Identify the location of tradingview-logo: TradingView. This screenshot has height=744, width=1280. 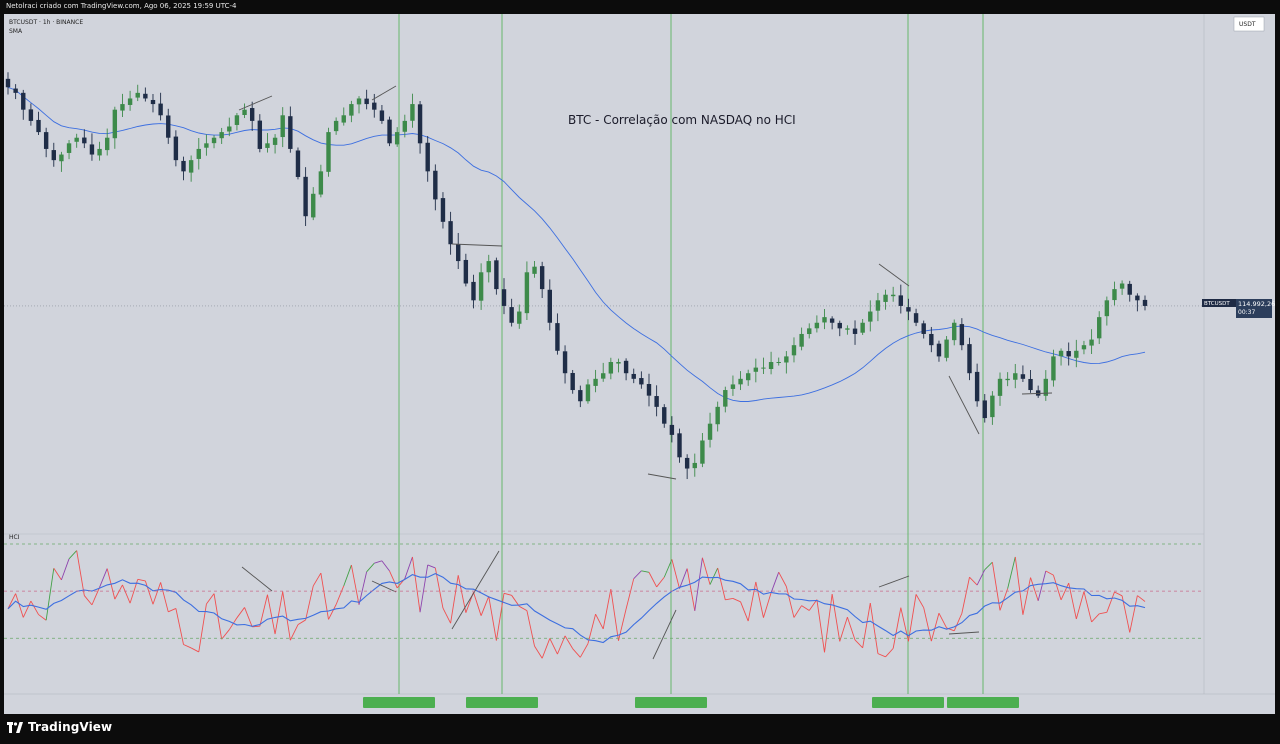
(59, 727).